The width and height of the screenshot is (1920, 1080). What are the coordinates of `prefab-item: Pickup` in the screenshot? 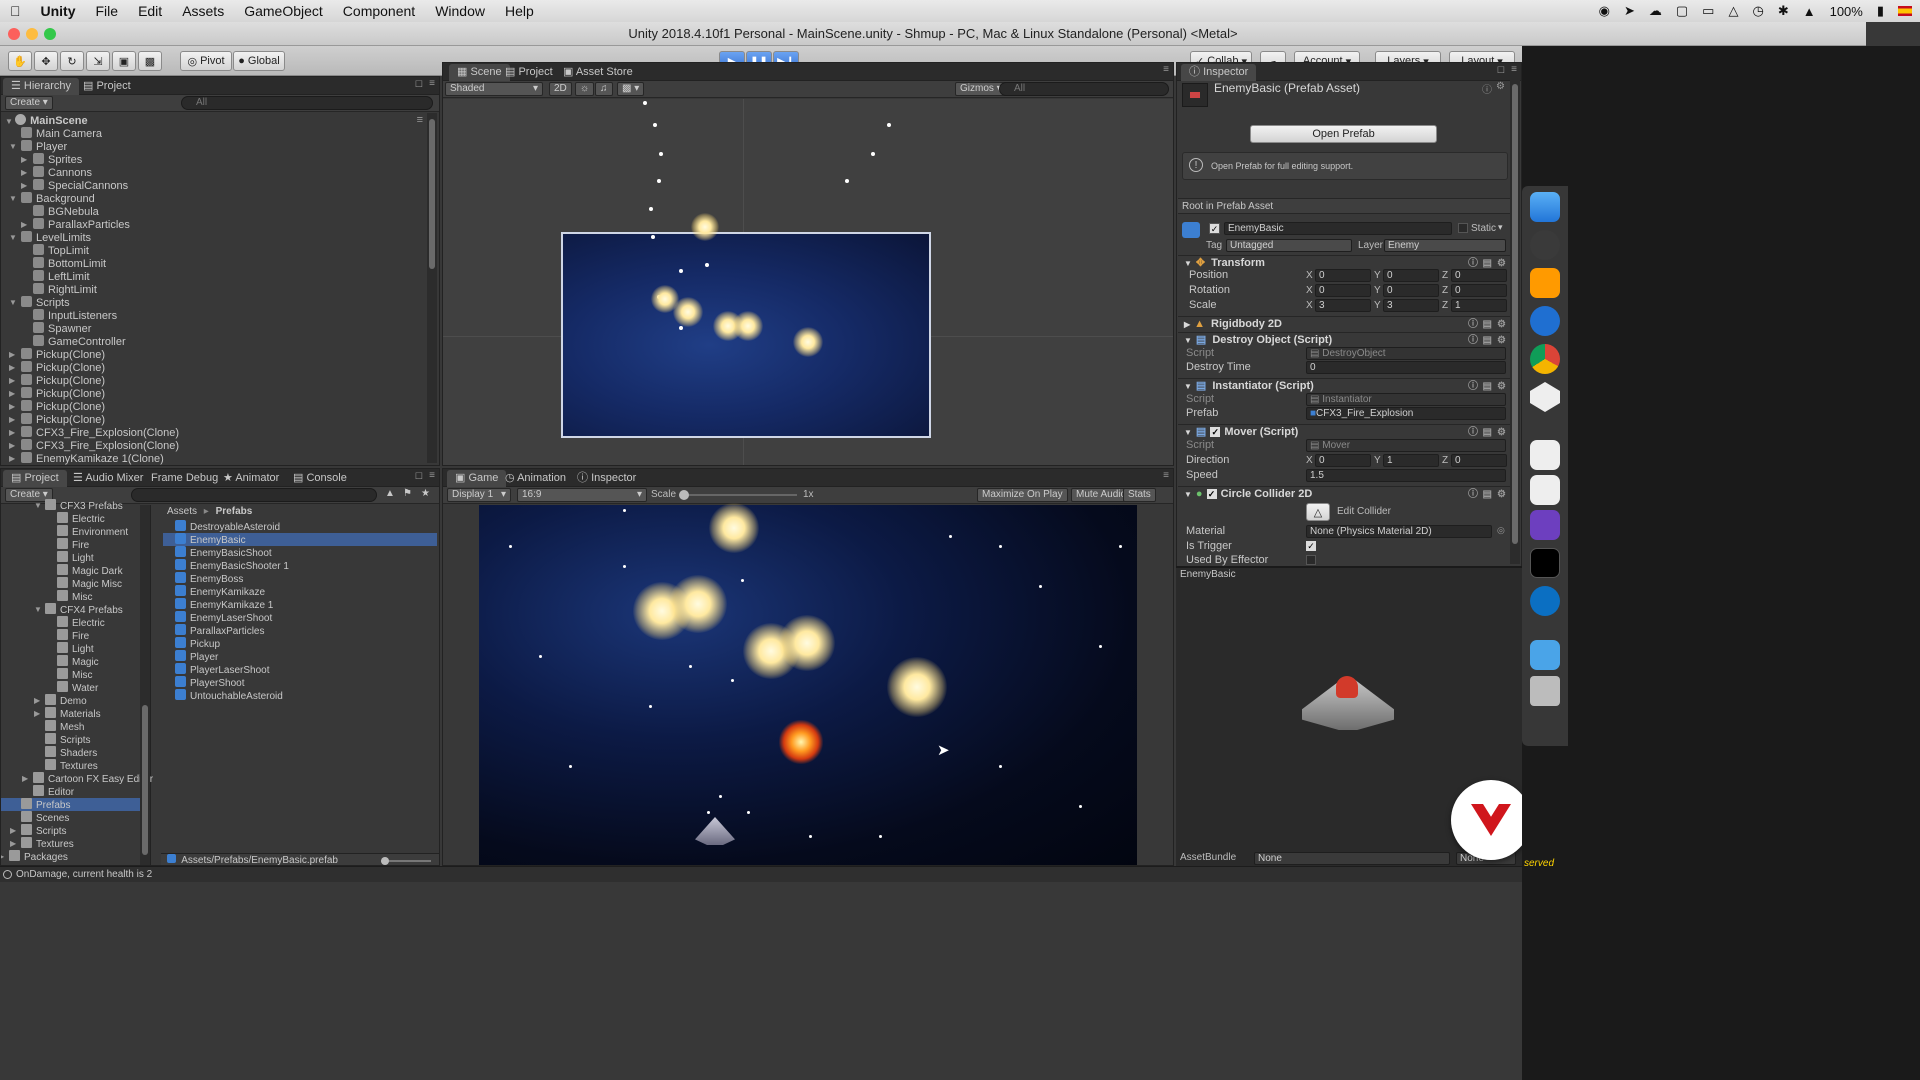 It's located at (300, 643).